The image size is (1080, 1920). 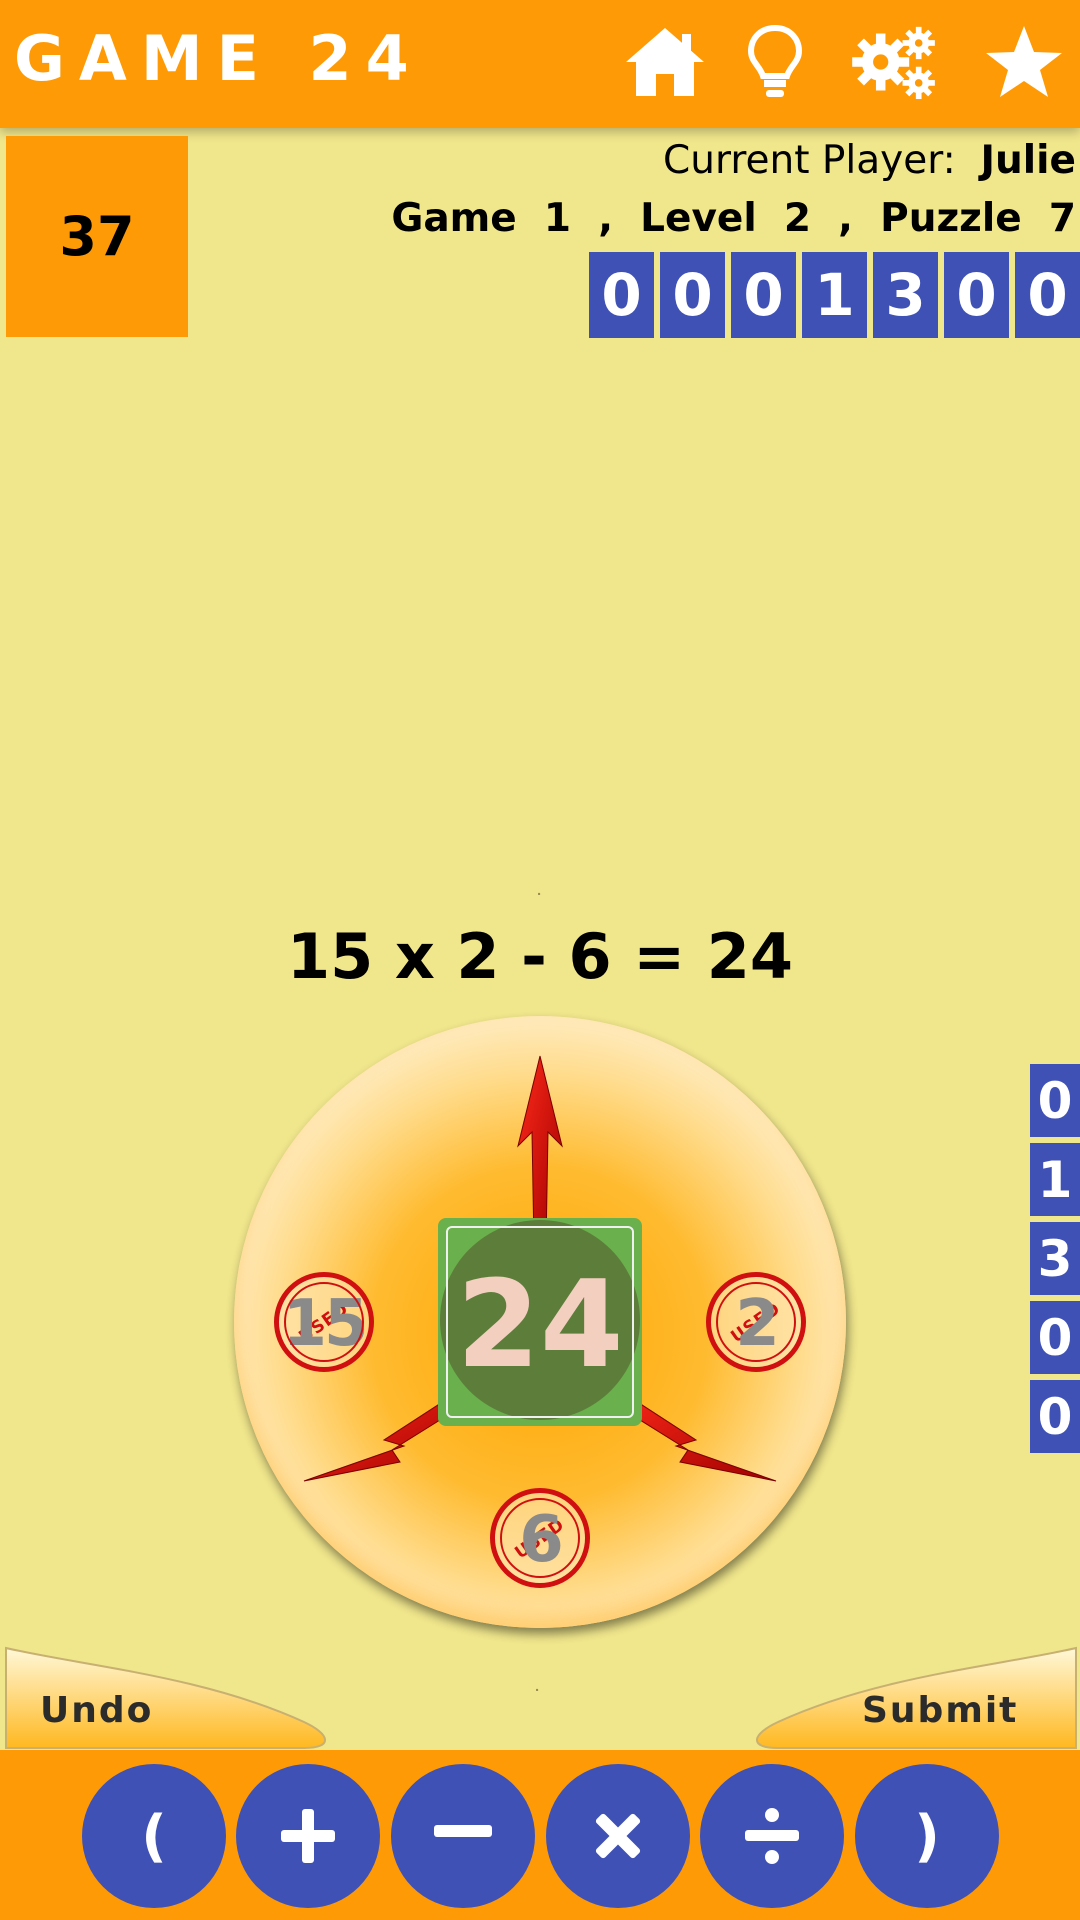 I want to click on star-icon, so click(x=1024, y=62).